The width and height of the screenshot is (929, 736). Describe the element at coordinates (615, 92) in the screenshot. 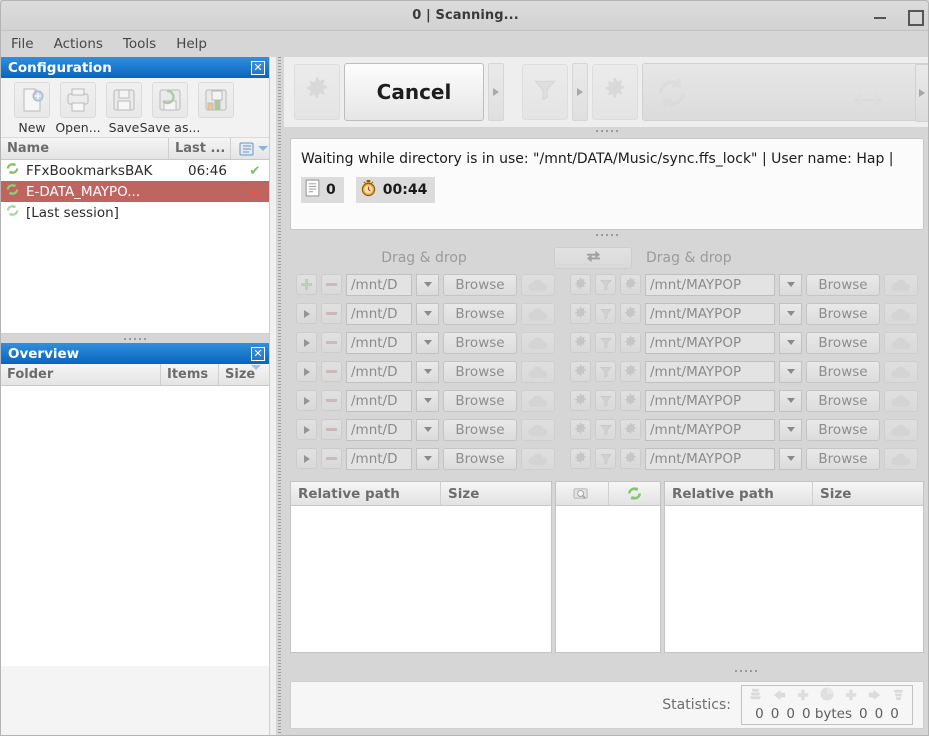

I see `sync-settings-button` at that location.